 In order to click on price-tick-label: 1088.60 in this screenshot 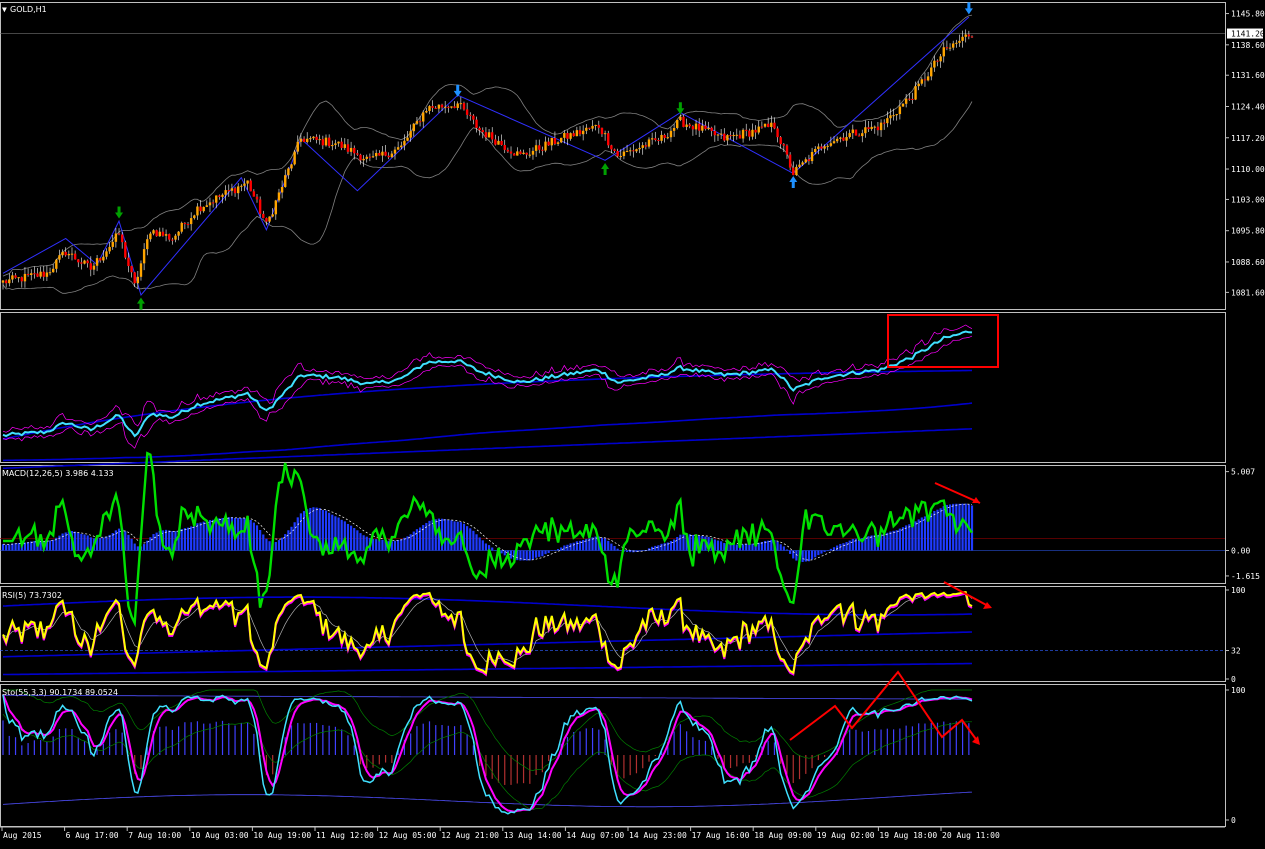, I will do `click(1248, 262)`.